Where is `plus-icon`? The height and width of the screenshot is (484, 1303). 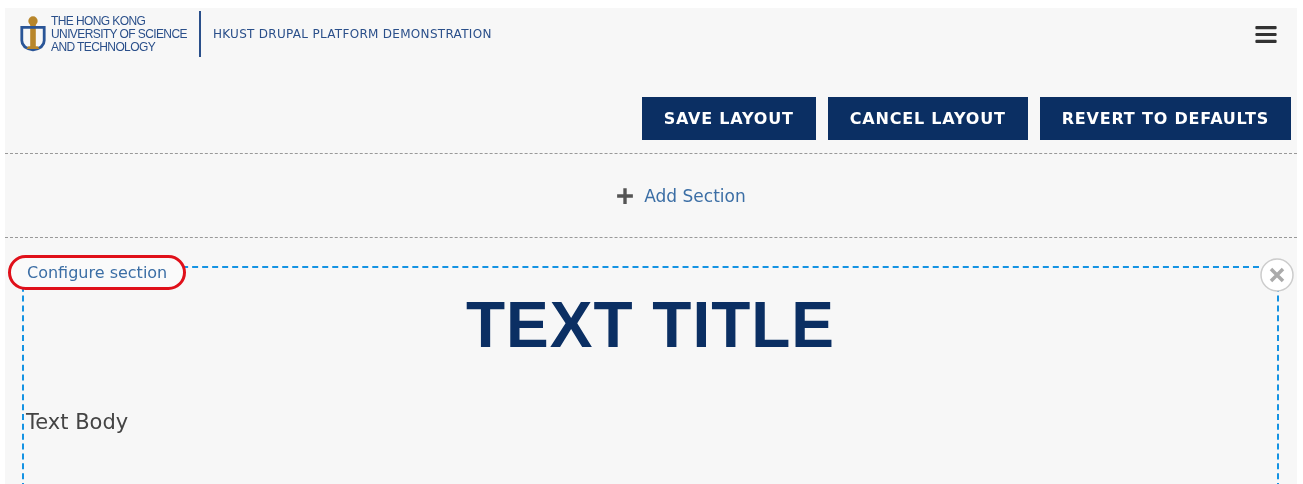
plus-icon is located at coordinates (625, 195).